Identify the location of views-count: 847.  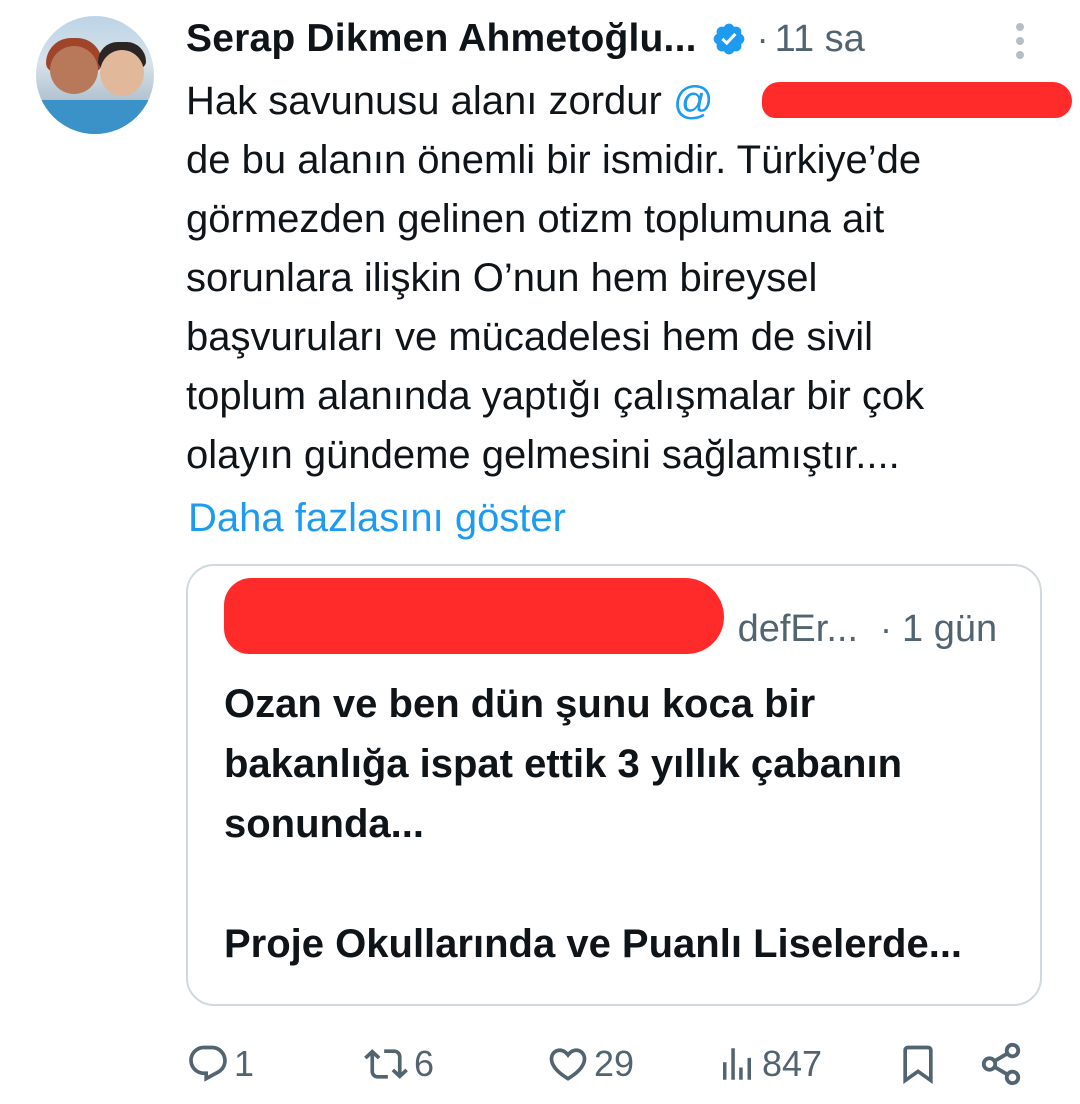
(792, 1063).